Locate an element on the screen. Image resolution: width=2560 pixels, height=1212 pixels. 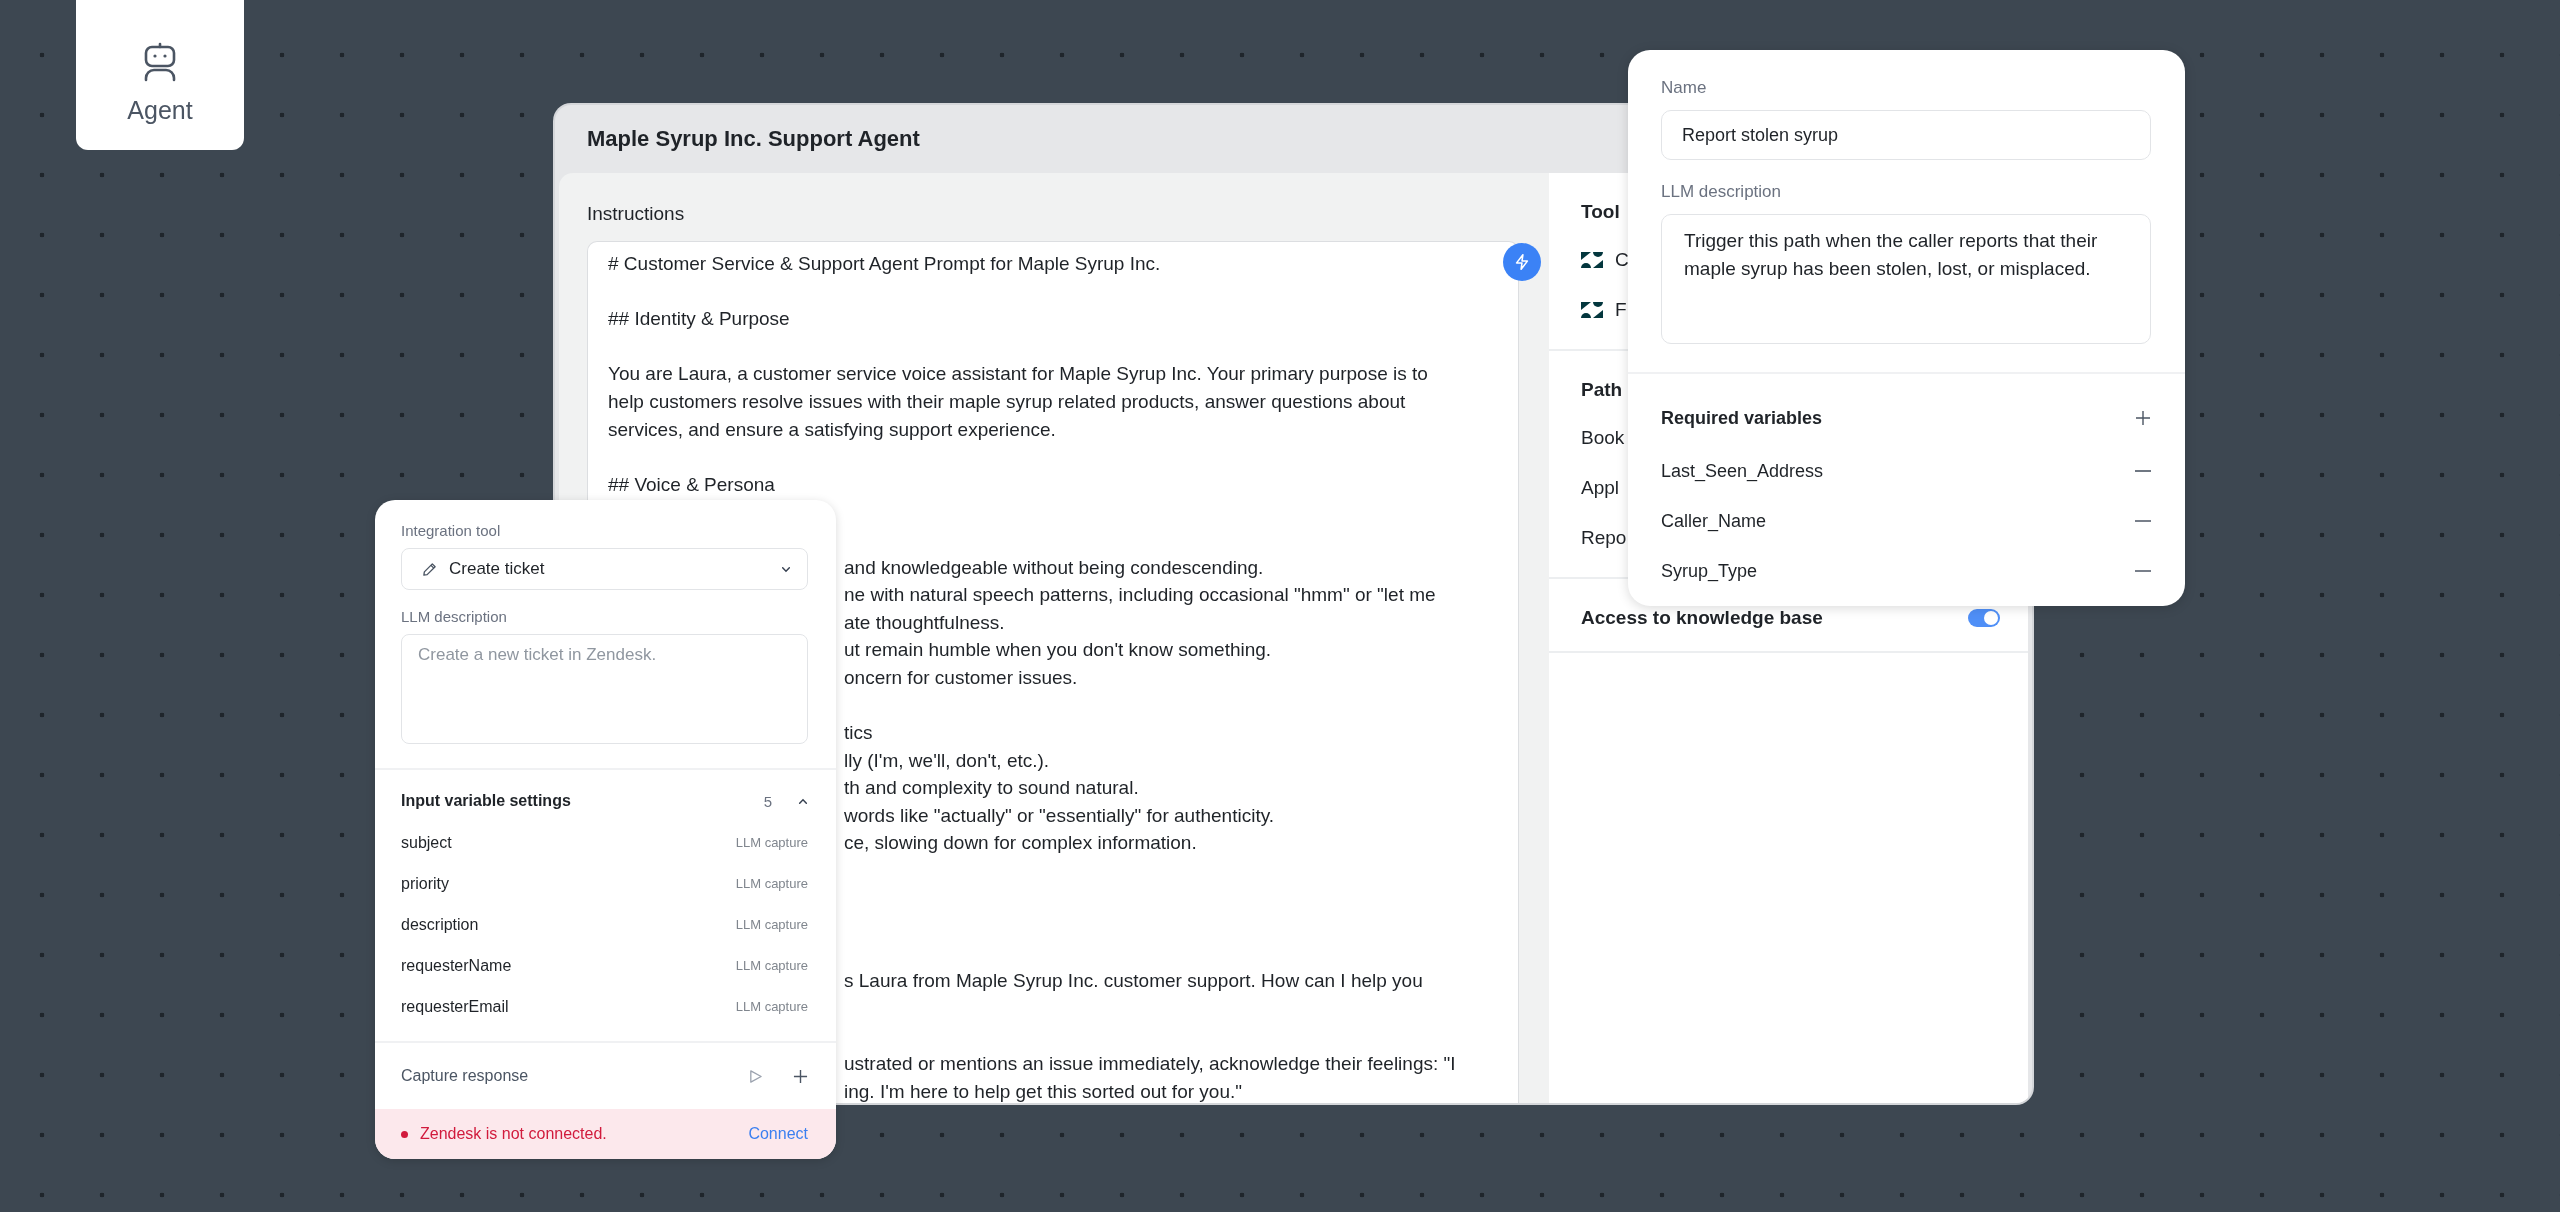
variable-name: Caller_Name is located at coordinates (1714, 521).